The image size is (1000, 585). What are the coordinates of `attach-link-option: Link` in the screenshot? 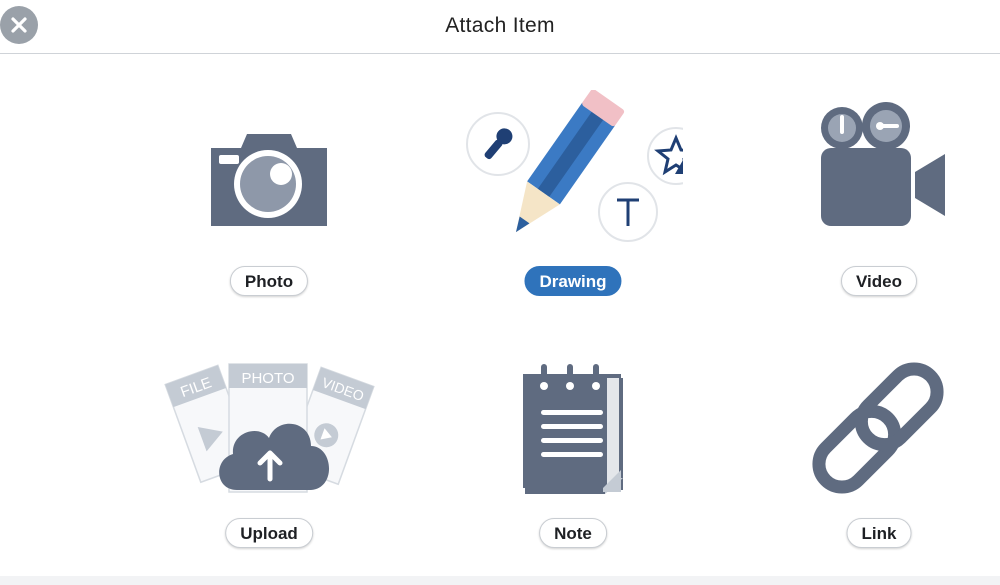 It's located at (879, 462).